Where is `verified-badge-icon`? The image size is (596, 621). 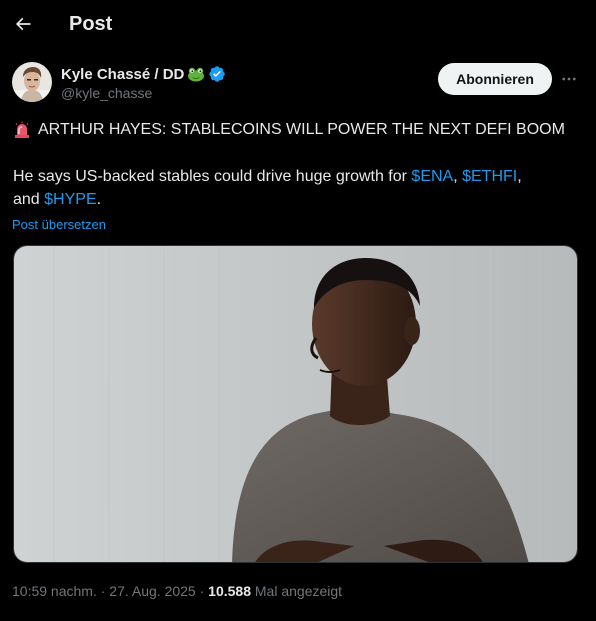 verified-badge-icon is located at coordinates (217, 74).